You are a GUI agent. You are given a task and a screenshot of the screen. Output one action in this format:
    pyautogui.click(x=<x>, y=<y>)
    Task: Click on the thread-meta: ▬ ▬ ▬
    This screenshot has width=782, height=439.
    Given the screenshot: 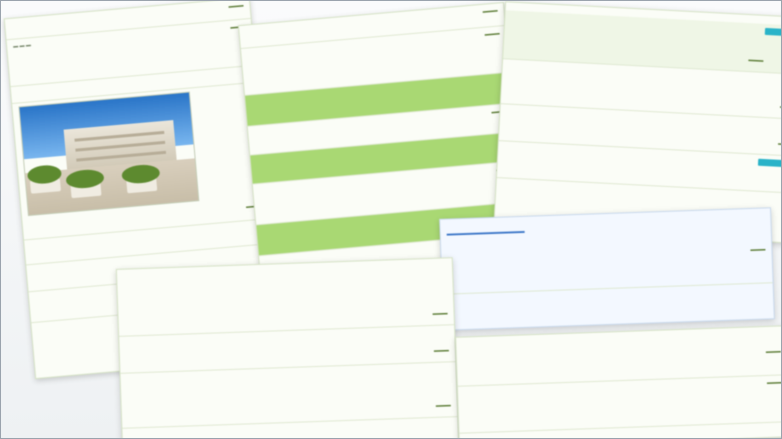 What is the action you would take?
    pyautogui.click(x=22, y=46)
    